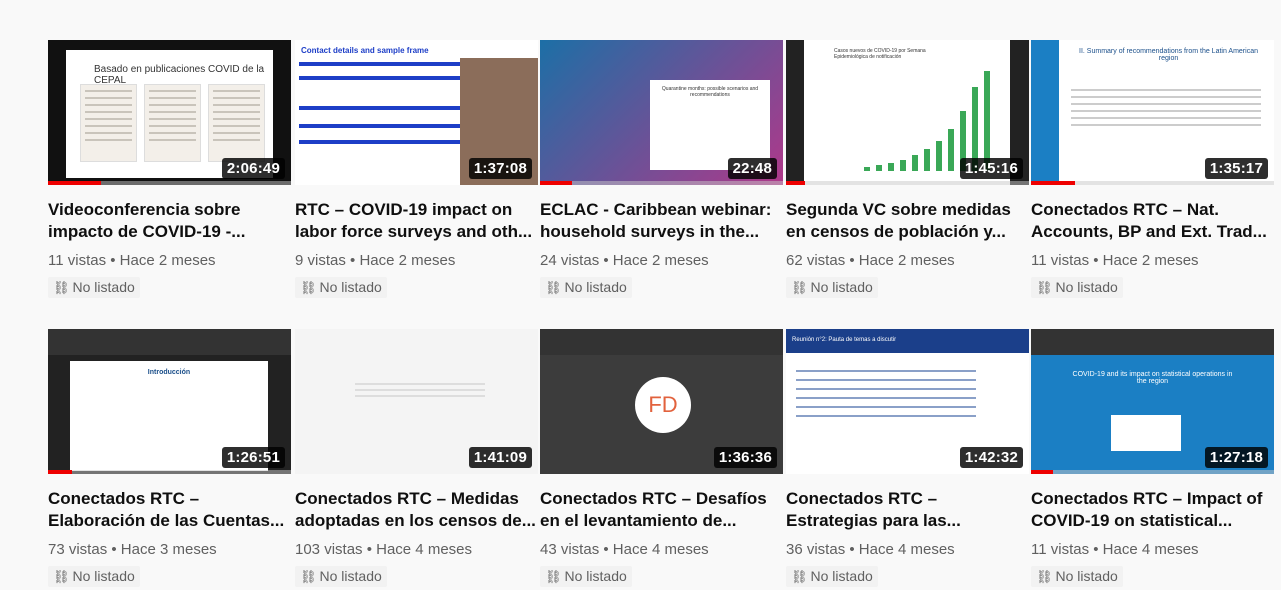 The image size is (1281, 590). What do you see at coordinates (624, 260) in the screenshot?
I see `video-meta: 24 vistas • Hace 2 meses` at bounding box center [624, 260].